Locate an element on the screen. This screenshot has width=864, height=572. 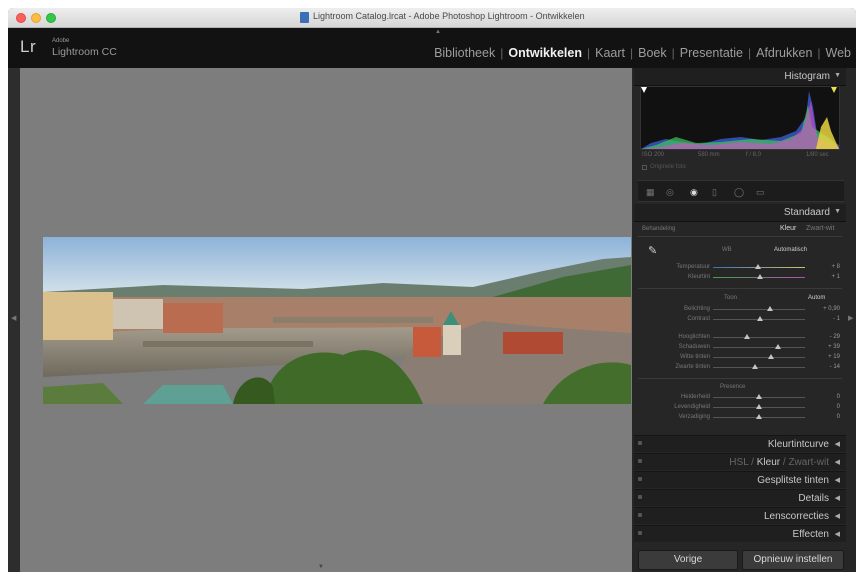
wb-preset-dropdown: Automatisch is located at coordinates (790, 250).